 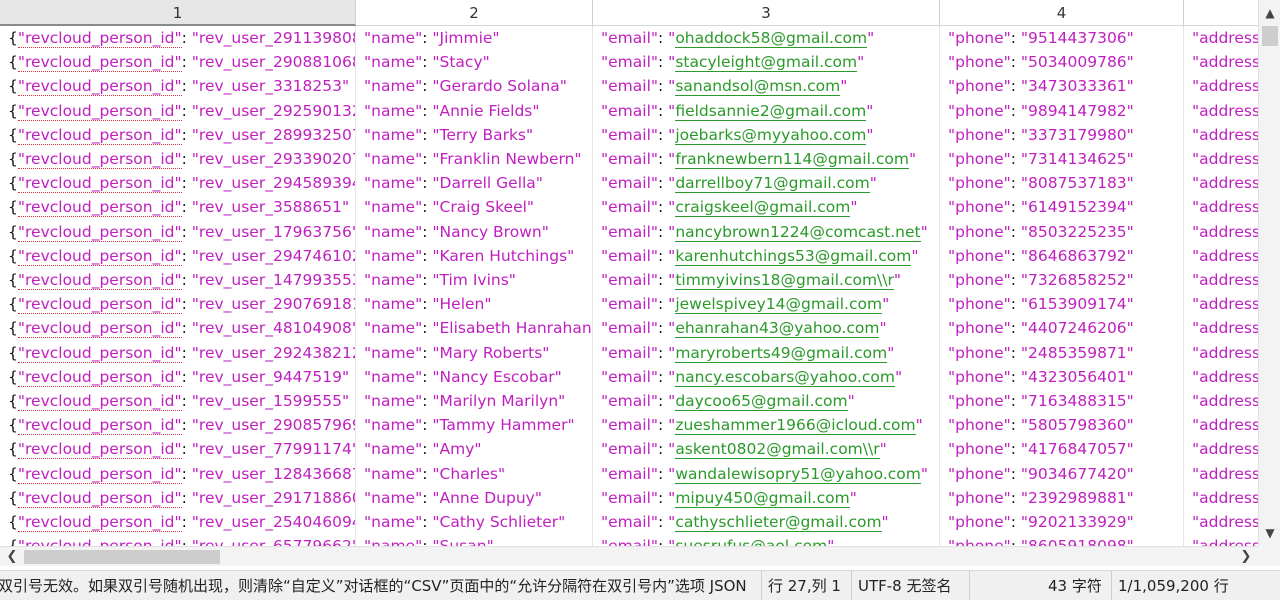 What do you see at coordinates (1062, 473) in the screenshot?
I see `table-cell: "phone": "9034677420"` at bounding box center [1062, 473].